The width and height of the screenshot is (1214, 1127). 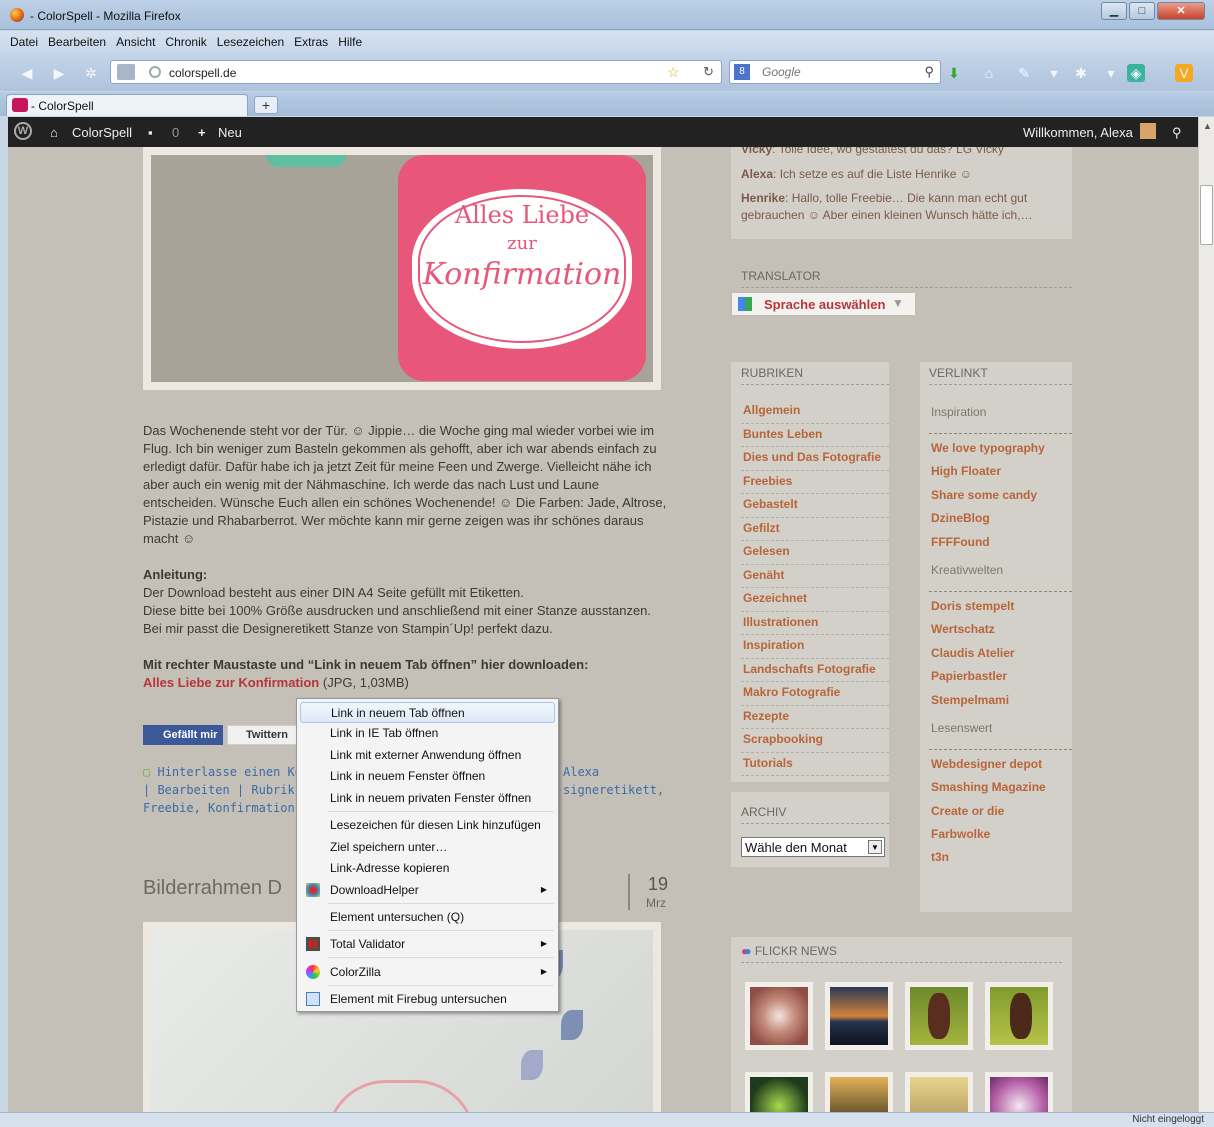 What do you see at coordinates (989, 73) in the screenshot?
I see `home-icon: ⌂` at bounding box center [989, 73].